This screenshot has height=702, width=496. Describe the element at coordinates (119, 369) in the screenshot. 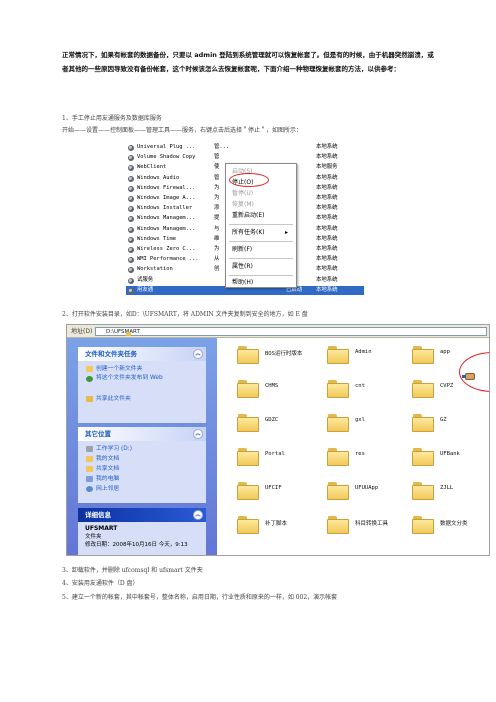

I see `task-label: 创建一个新文件夹` at that location.